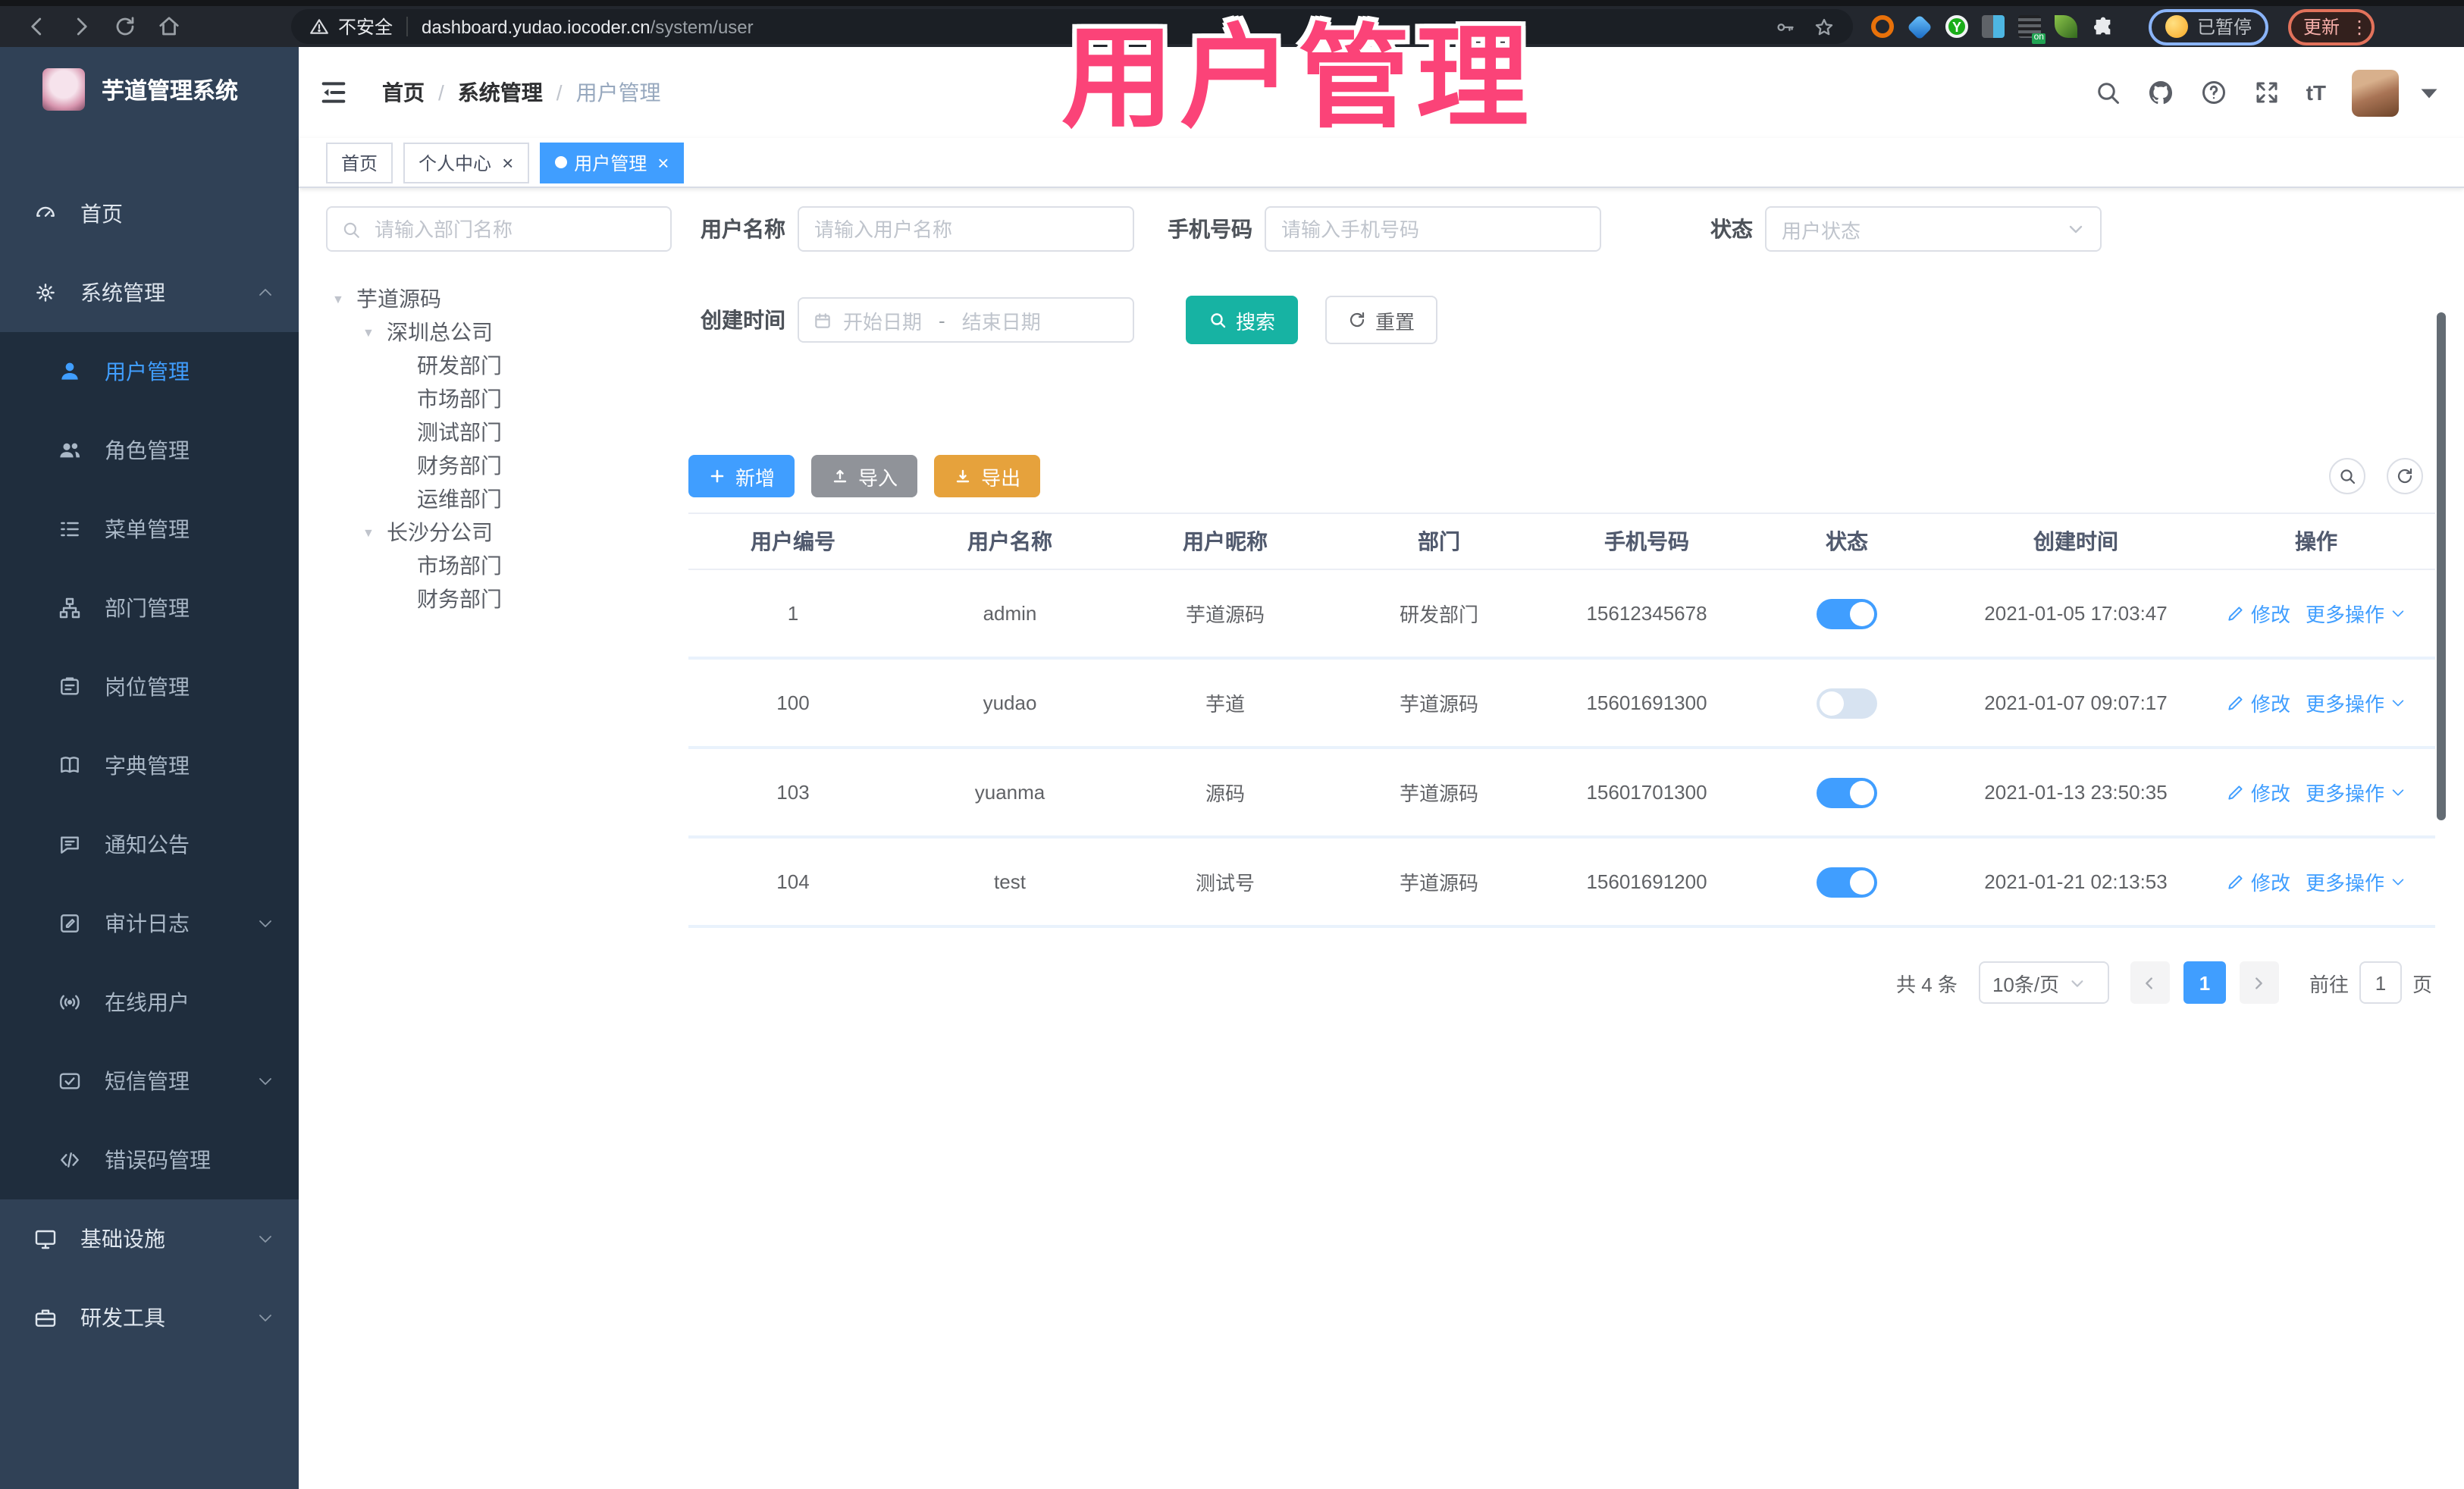  Describe the element at coordinates (403, 92) in the screenshot. I see `breadcrumb-home: 首页` at that location.